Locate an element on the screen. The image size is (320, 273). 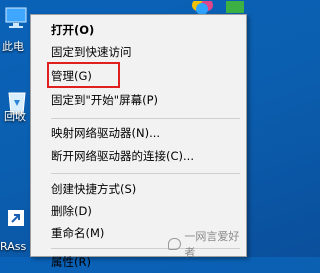
menu-item-pin-start: 固定到"开始"屏幕(P) is located at coordinates (138, 100).